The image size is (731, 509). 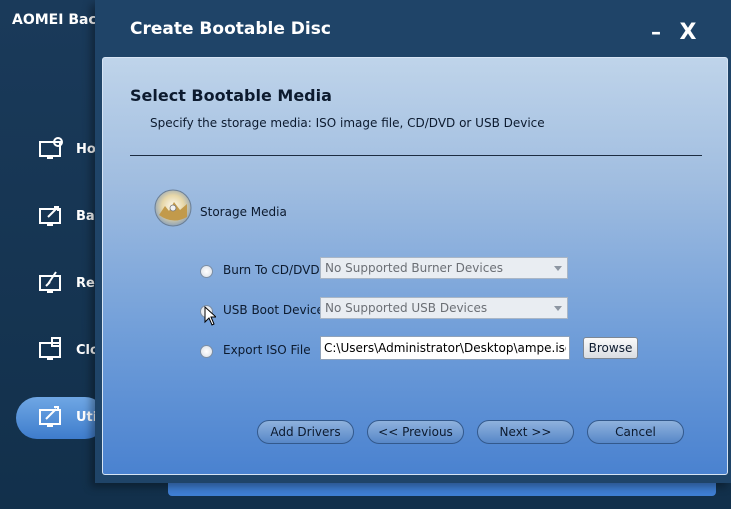 I want to click on close-button: X, so click(x=688, y=33).